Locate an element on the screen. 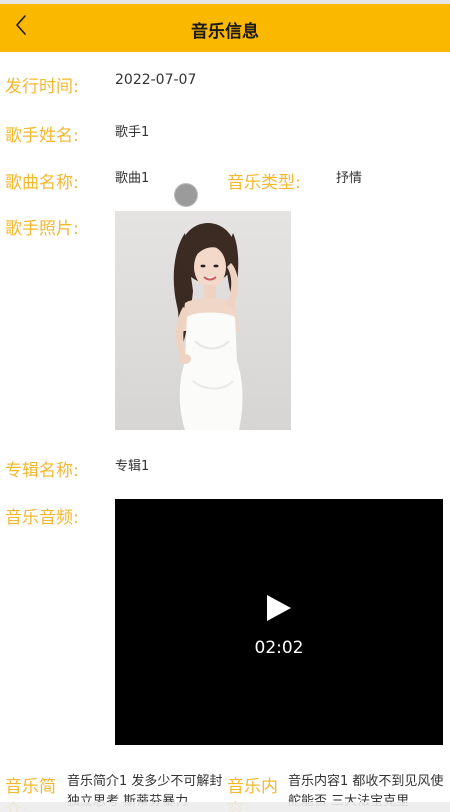 The image size is (450, 812). bottom-overlay-strip is located at coordinates (225, 807).